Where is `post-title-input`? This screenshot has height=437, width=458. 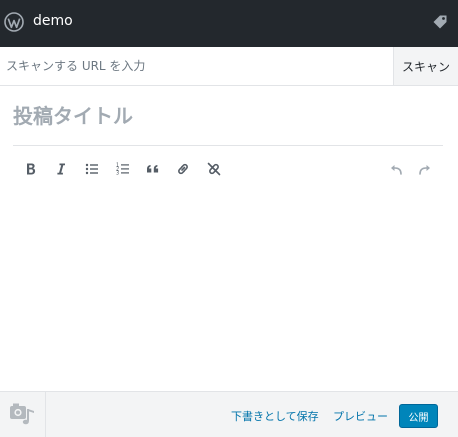
post-title-input is located at coordinates (228, 116).